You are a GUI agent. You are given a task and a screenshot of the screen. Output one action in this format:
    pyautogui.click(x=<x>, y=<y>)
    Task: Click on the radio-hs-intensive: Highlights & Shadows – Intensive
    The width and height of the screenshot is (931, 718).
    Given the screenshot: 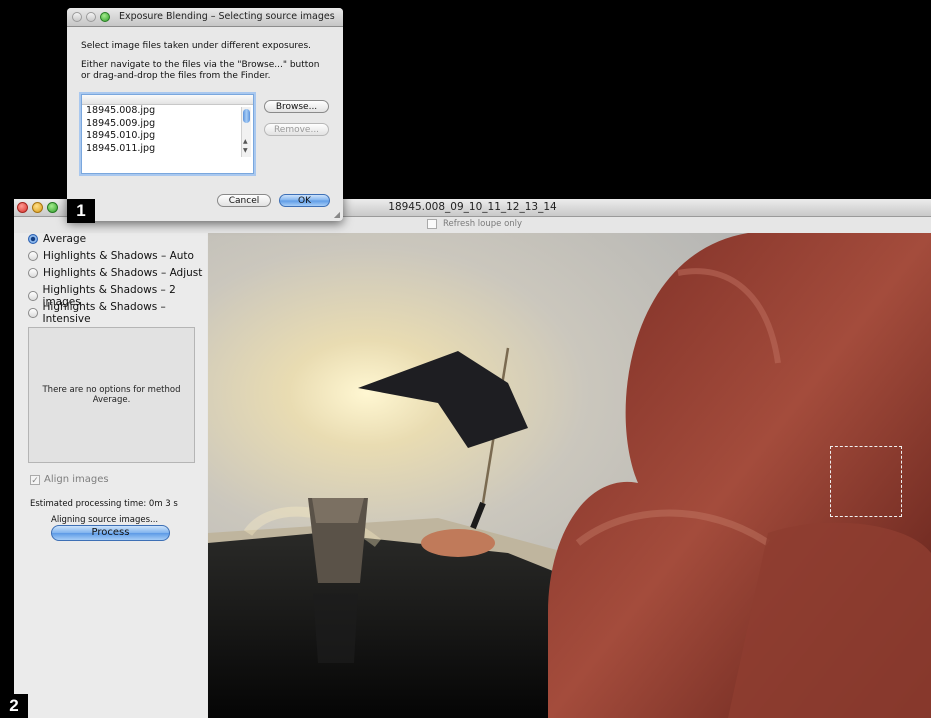 What is the action you would take?
    pyautogui.click(x=117, y=313)
    